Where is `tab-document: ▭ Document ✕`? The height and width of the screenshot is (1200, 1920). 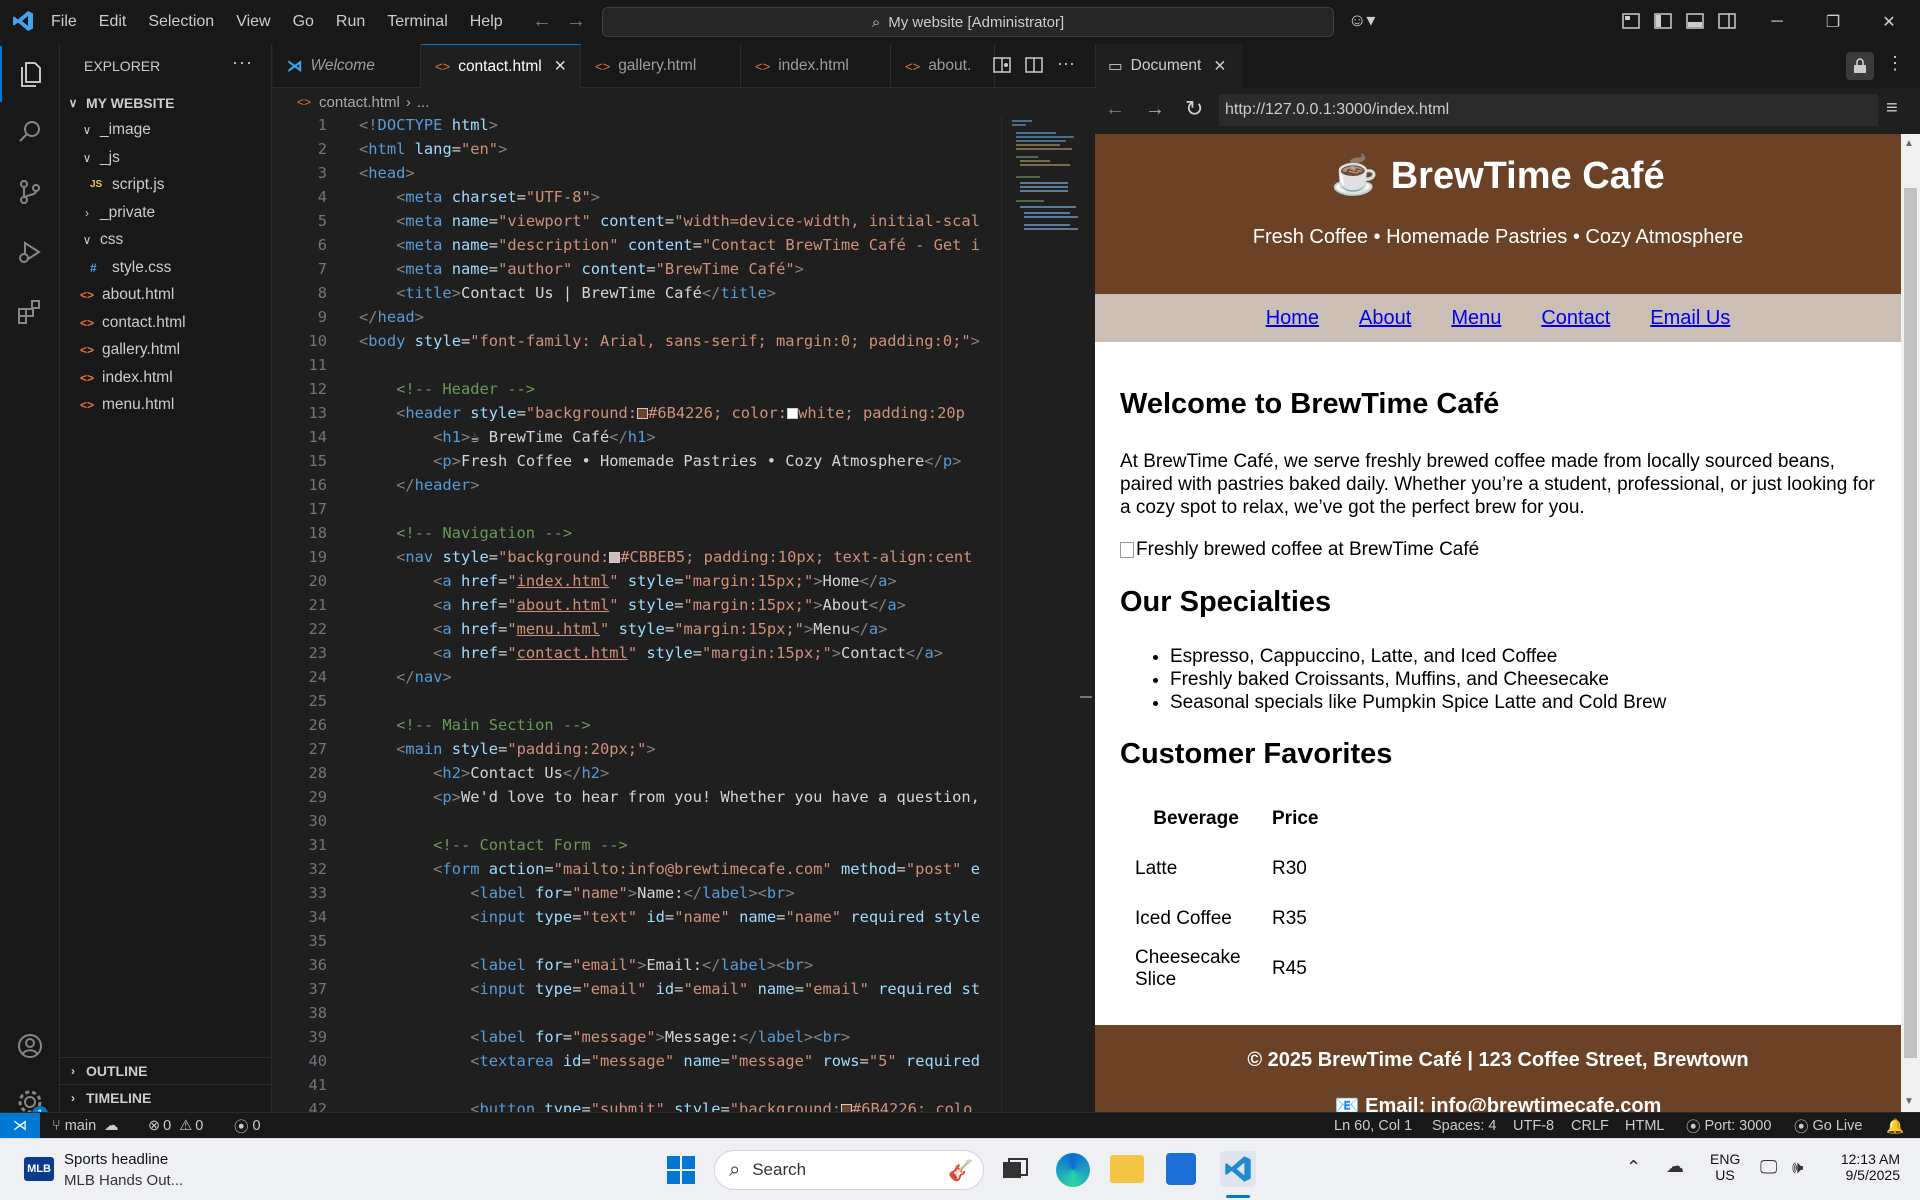
tab-document: ▭ Document ✕ is located at coordinates (1169, 66).